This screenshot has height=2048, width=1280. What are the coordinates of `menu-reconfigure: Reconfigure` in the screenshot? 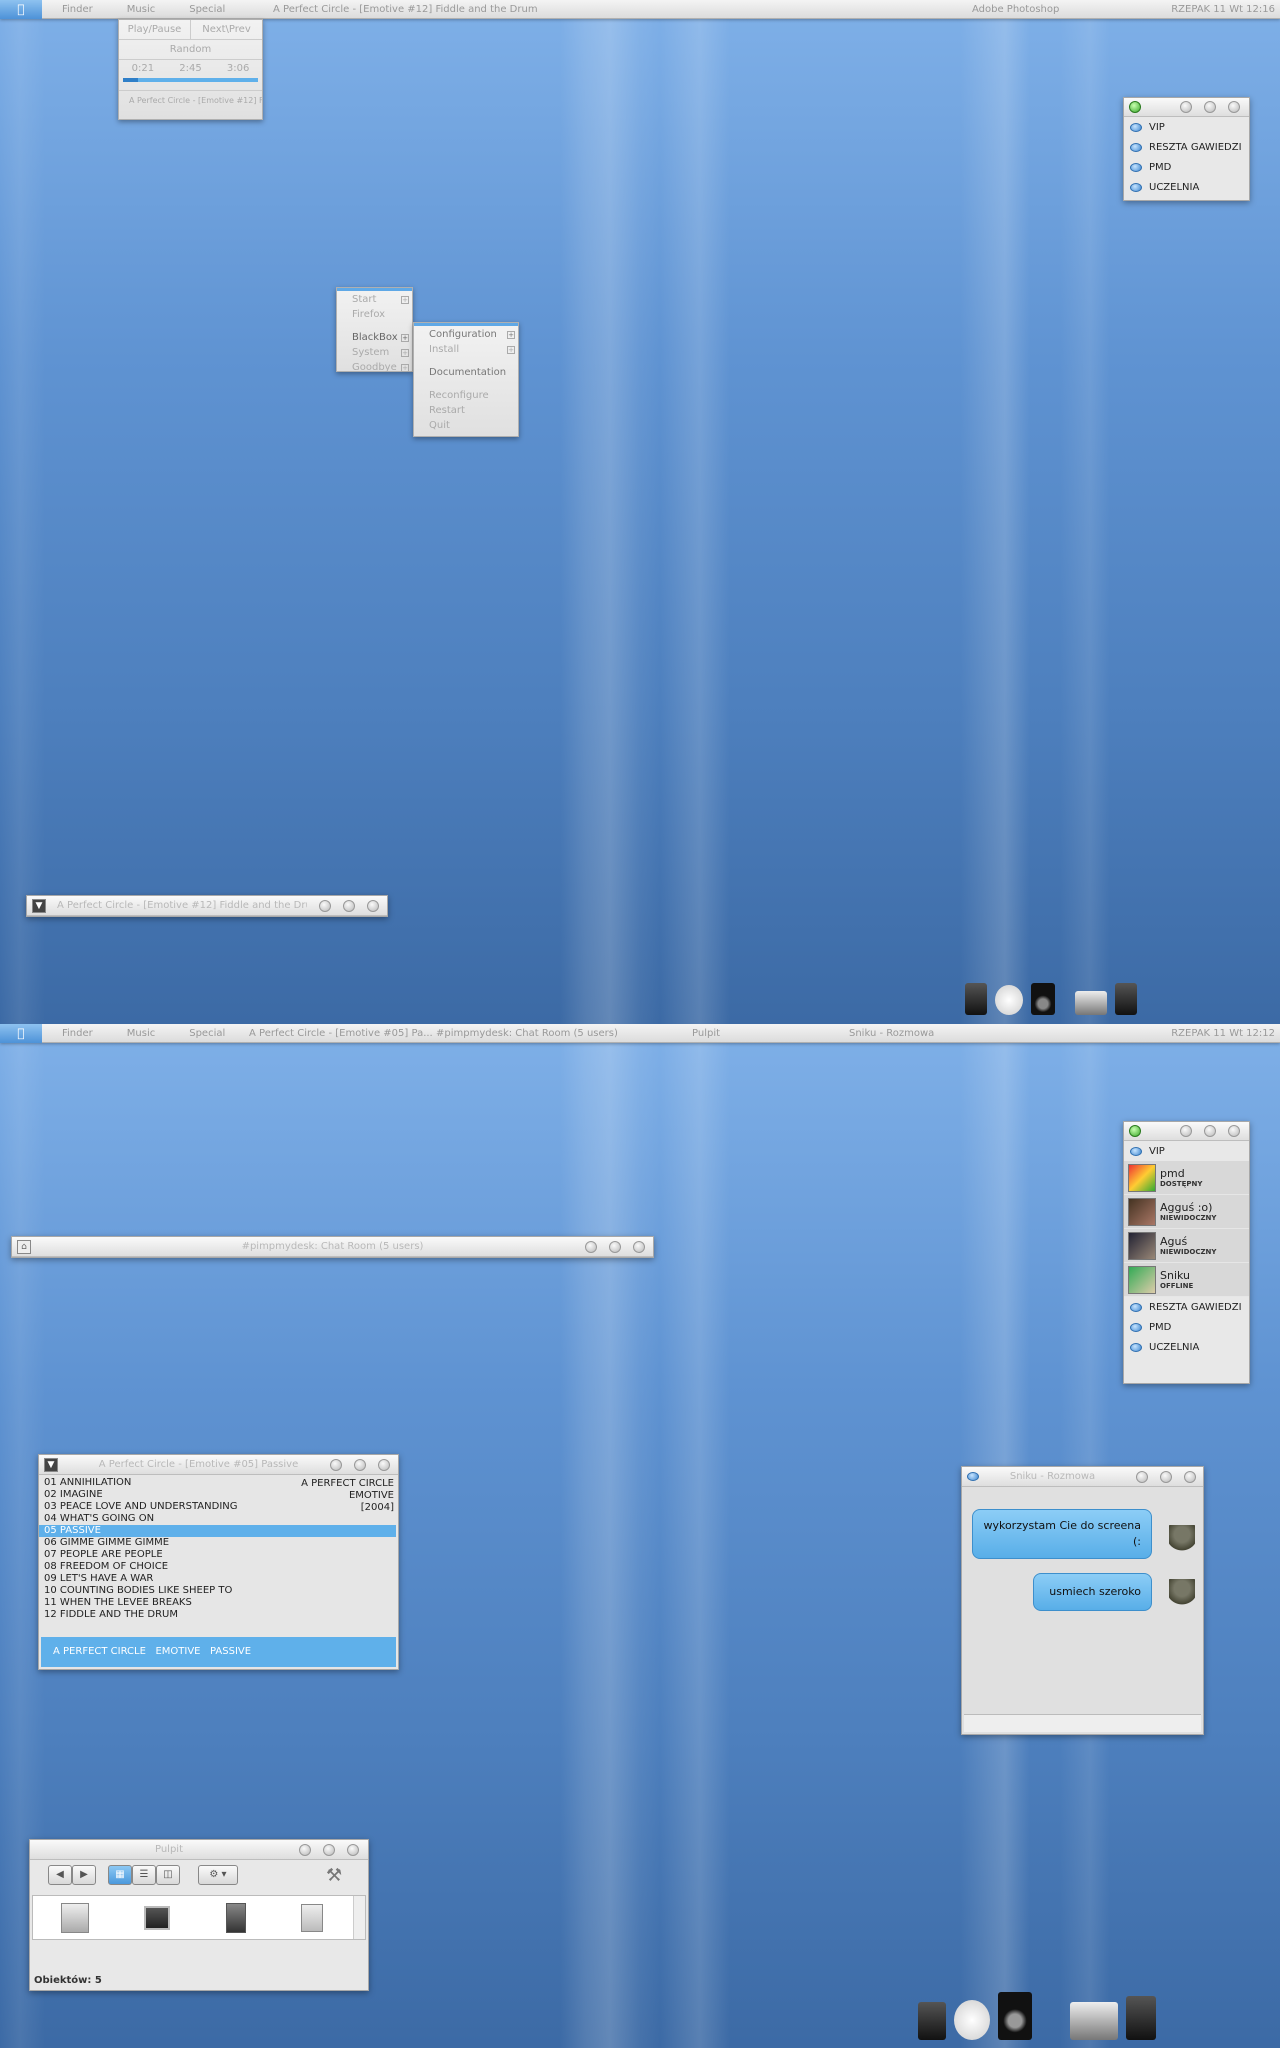 It's located at (466, 397).